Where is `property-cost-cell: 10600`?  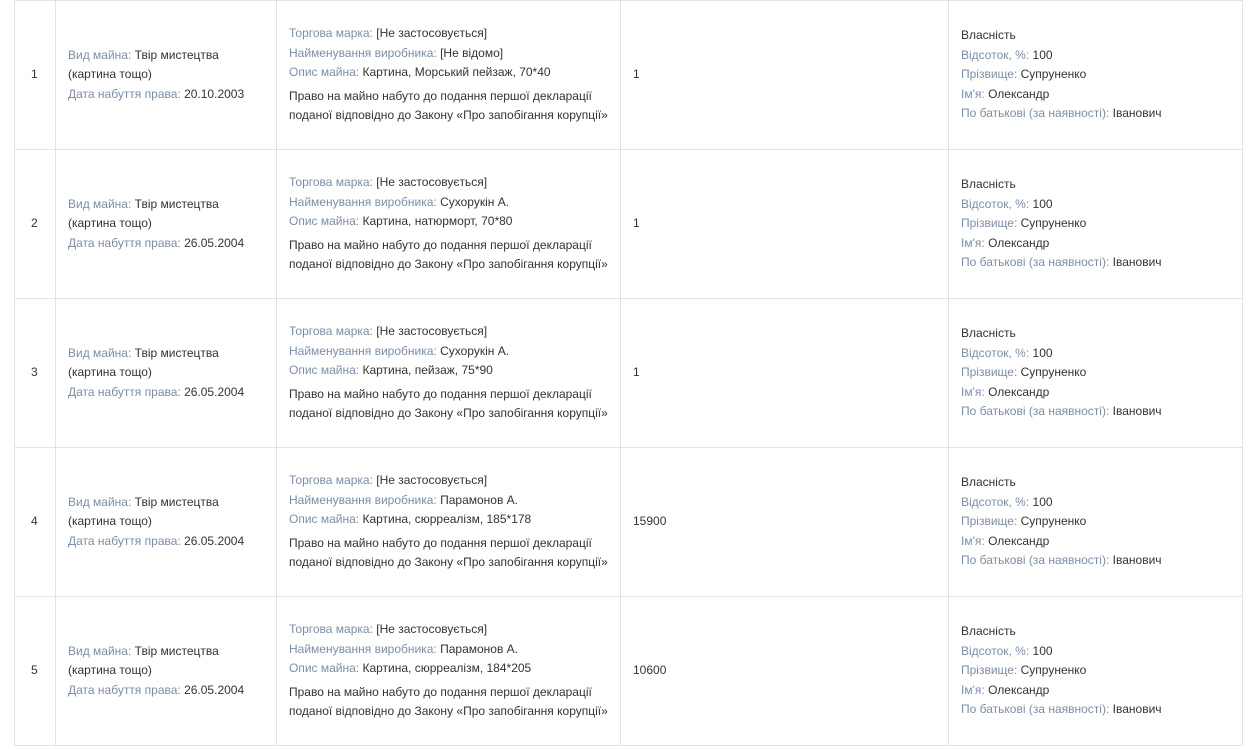 property-cost-cell: 10600 is located at coordinates (784, 671).